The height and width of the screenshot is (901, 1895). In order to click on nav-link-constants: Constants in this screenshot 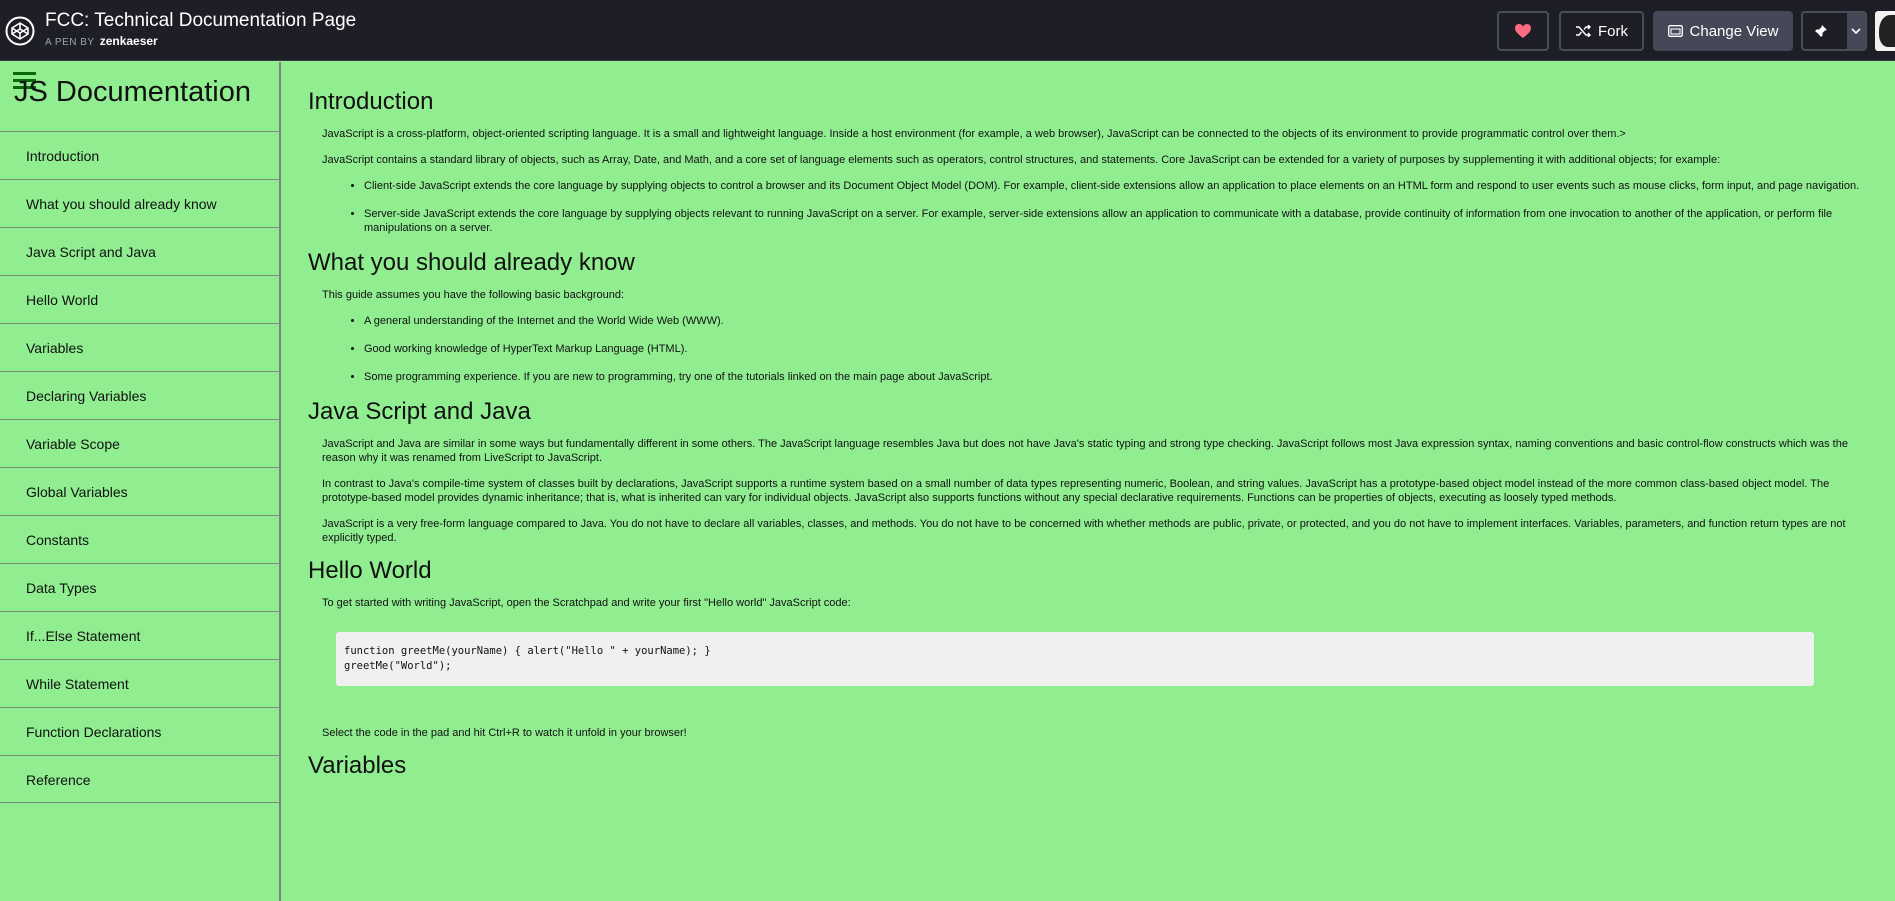, I will do `click(139, 539)`.